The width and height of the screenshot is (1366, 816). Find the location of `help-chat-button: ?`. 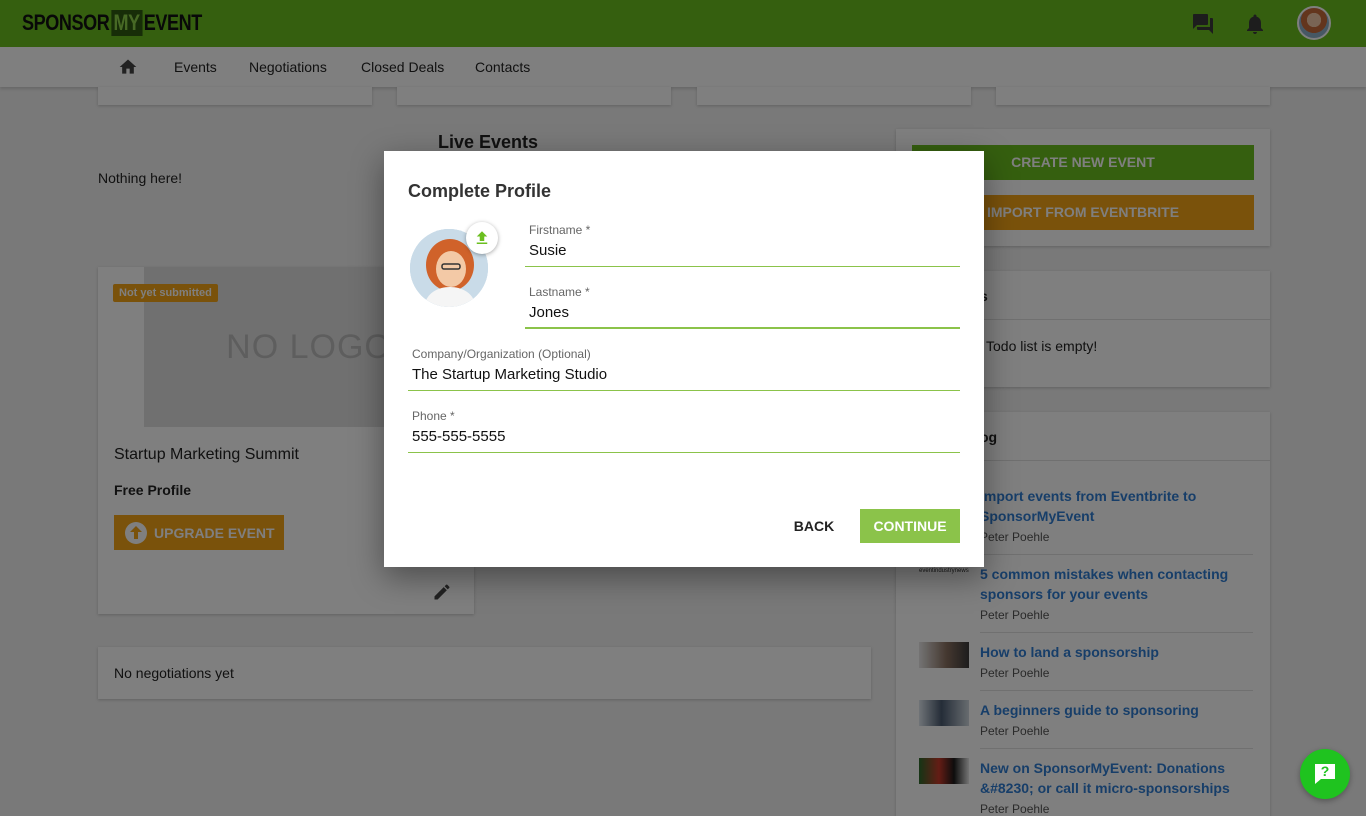

help-chat-button: ? is located at coordinates (1325, 774).